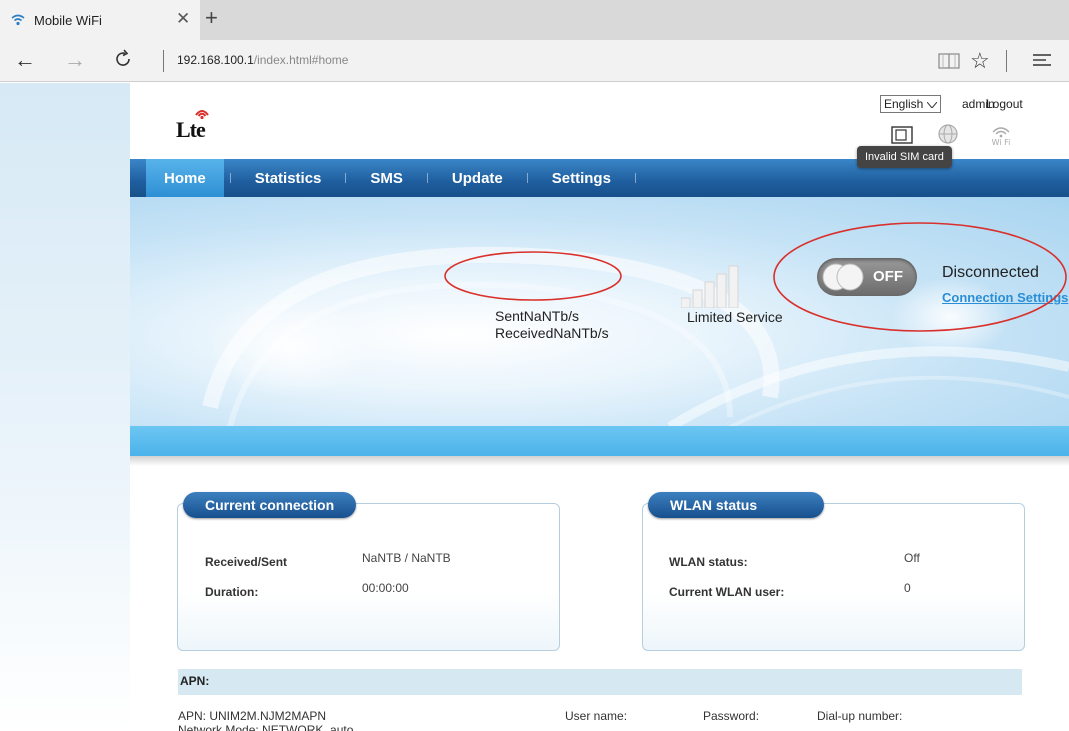 This screenshot has width=1069, height=731. I want to click on tab-close-icon: ✕, so click(183, 19).